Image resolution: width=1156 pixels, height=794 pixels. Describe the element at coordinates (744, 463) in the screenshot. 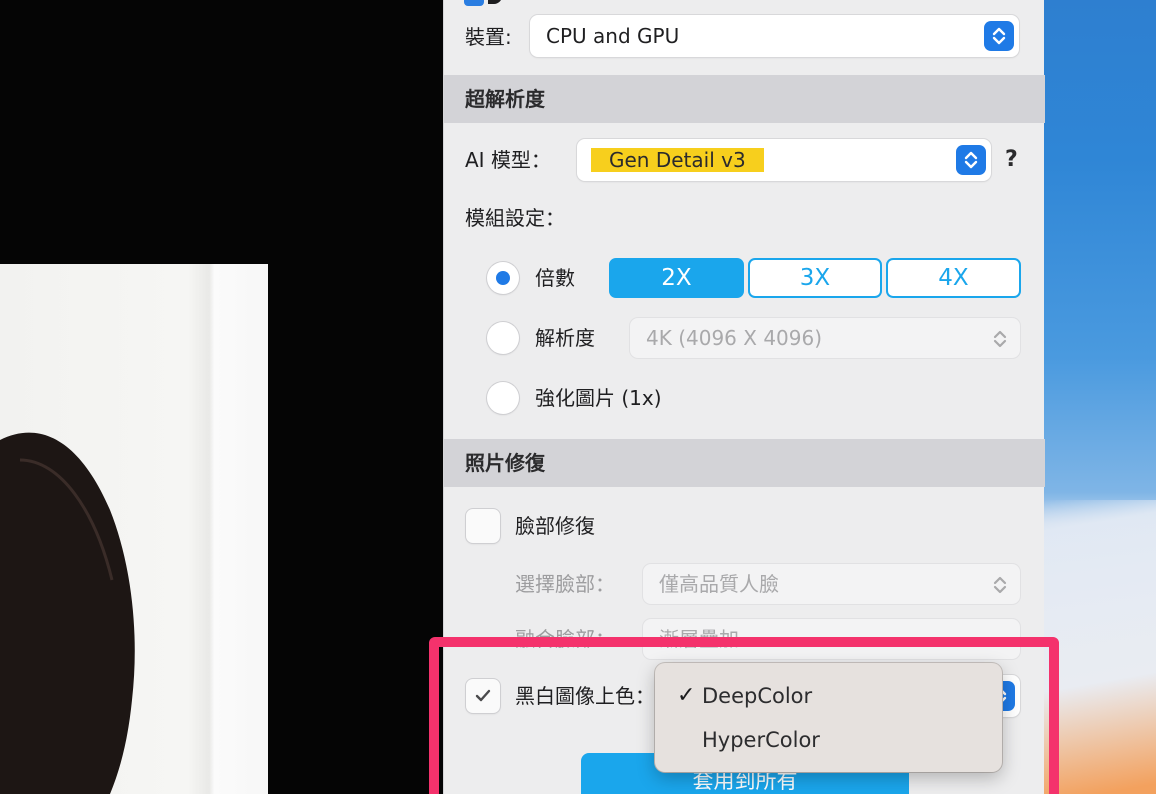

I see `photo-repair-section: 照片修復` at that location.